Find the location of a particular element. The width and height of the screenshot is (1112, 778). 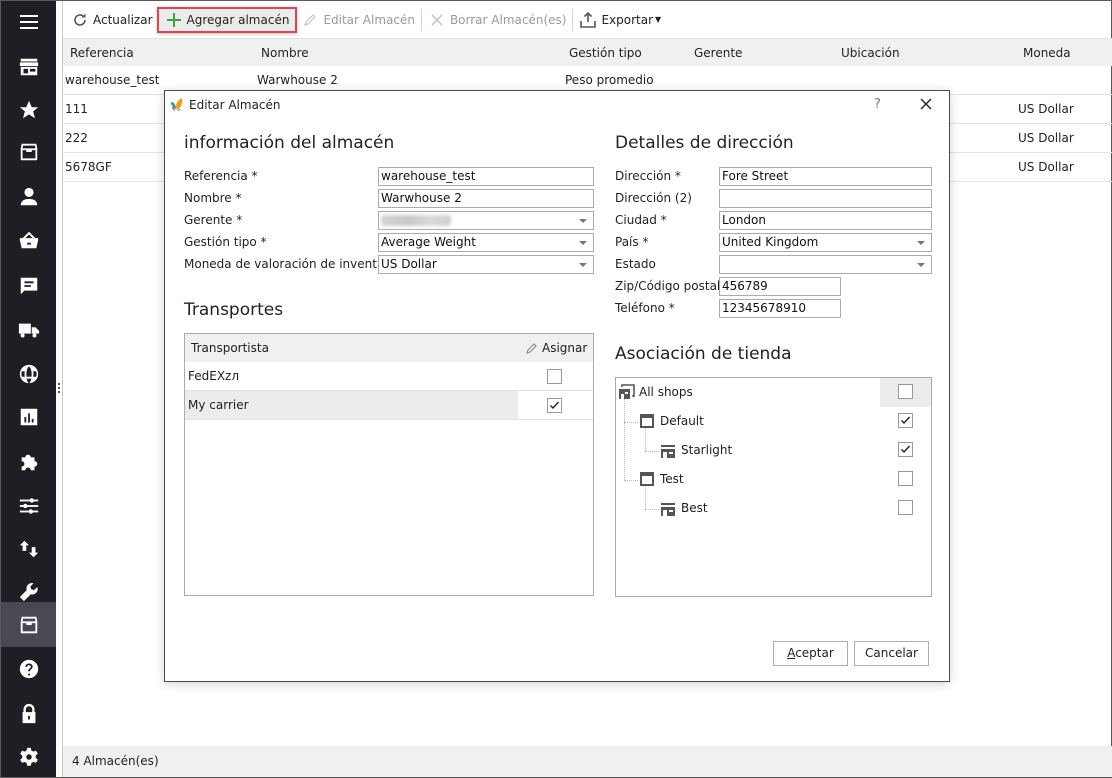

menu-button is located at coordinates (28, 22).